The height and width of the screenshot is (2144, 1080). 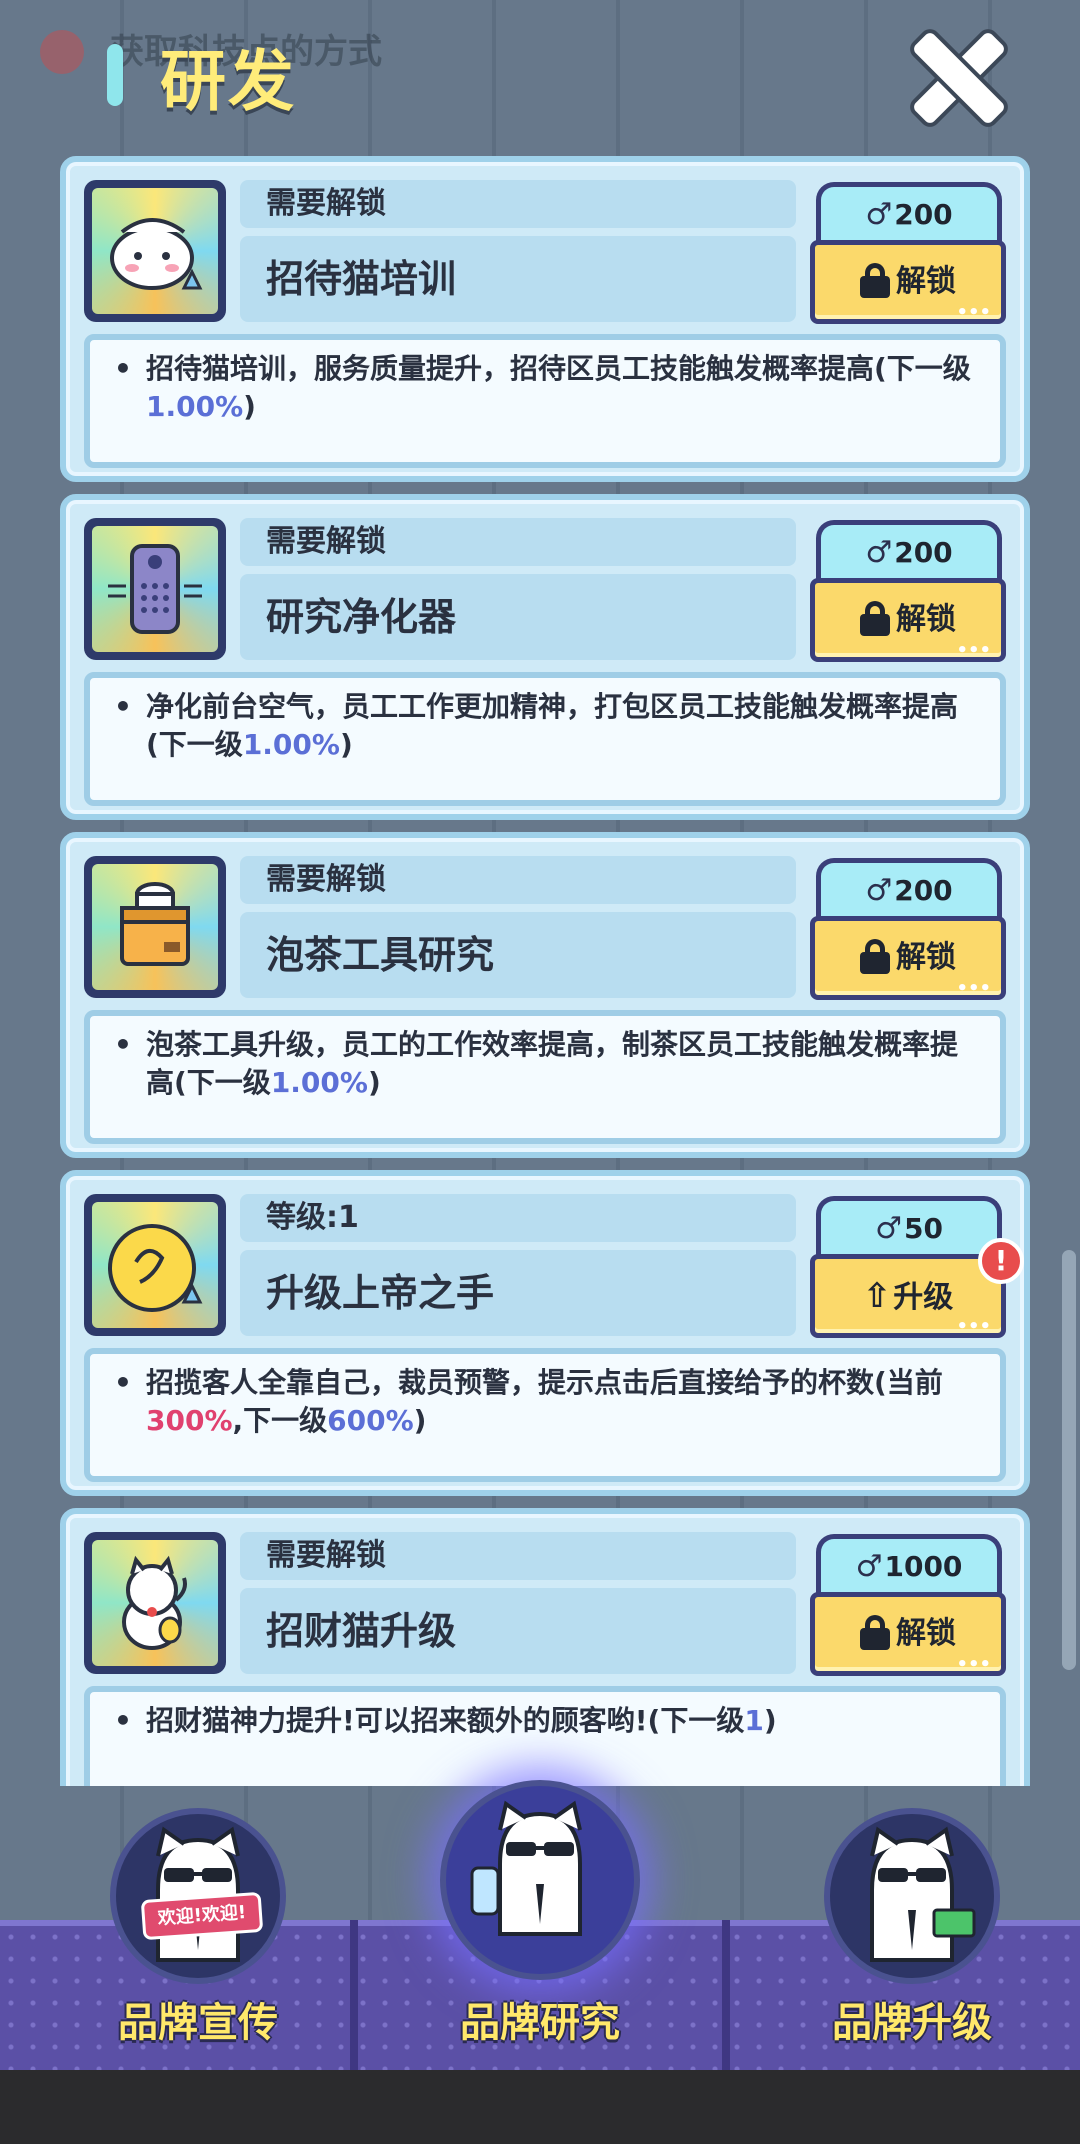 I want to click on research-level: 等级:1, so click(x=518, y=1218).